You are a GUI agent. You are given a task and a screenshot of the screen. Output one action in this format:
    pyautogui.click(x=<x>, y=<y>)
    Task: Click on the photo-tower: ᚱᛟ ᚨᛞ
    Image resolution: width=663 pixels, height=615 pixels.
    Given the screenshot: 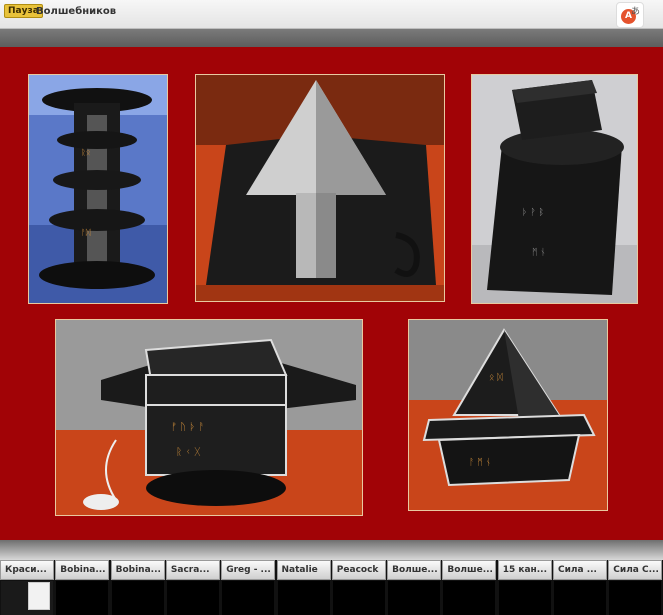 What is the action you would take?
    pyautogui.click(x=98, y=189)
    